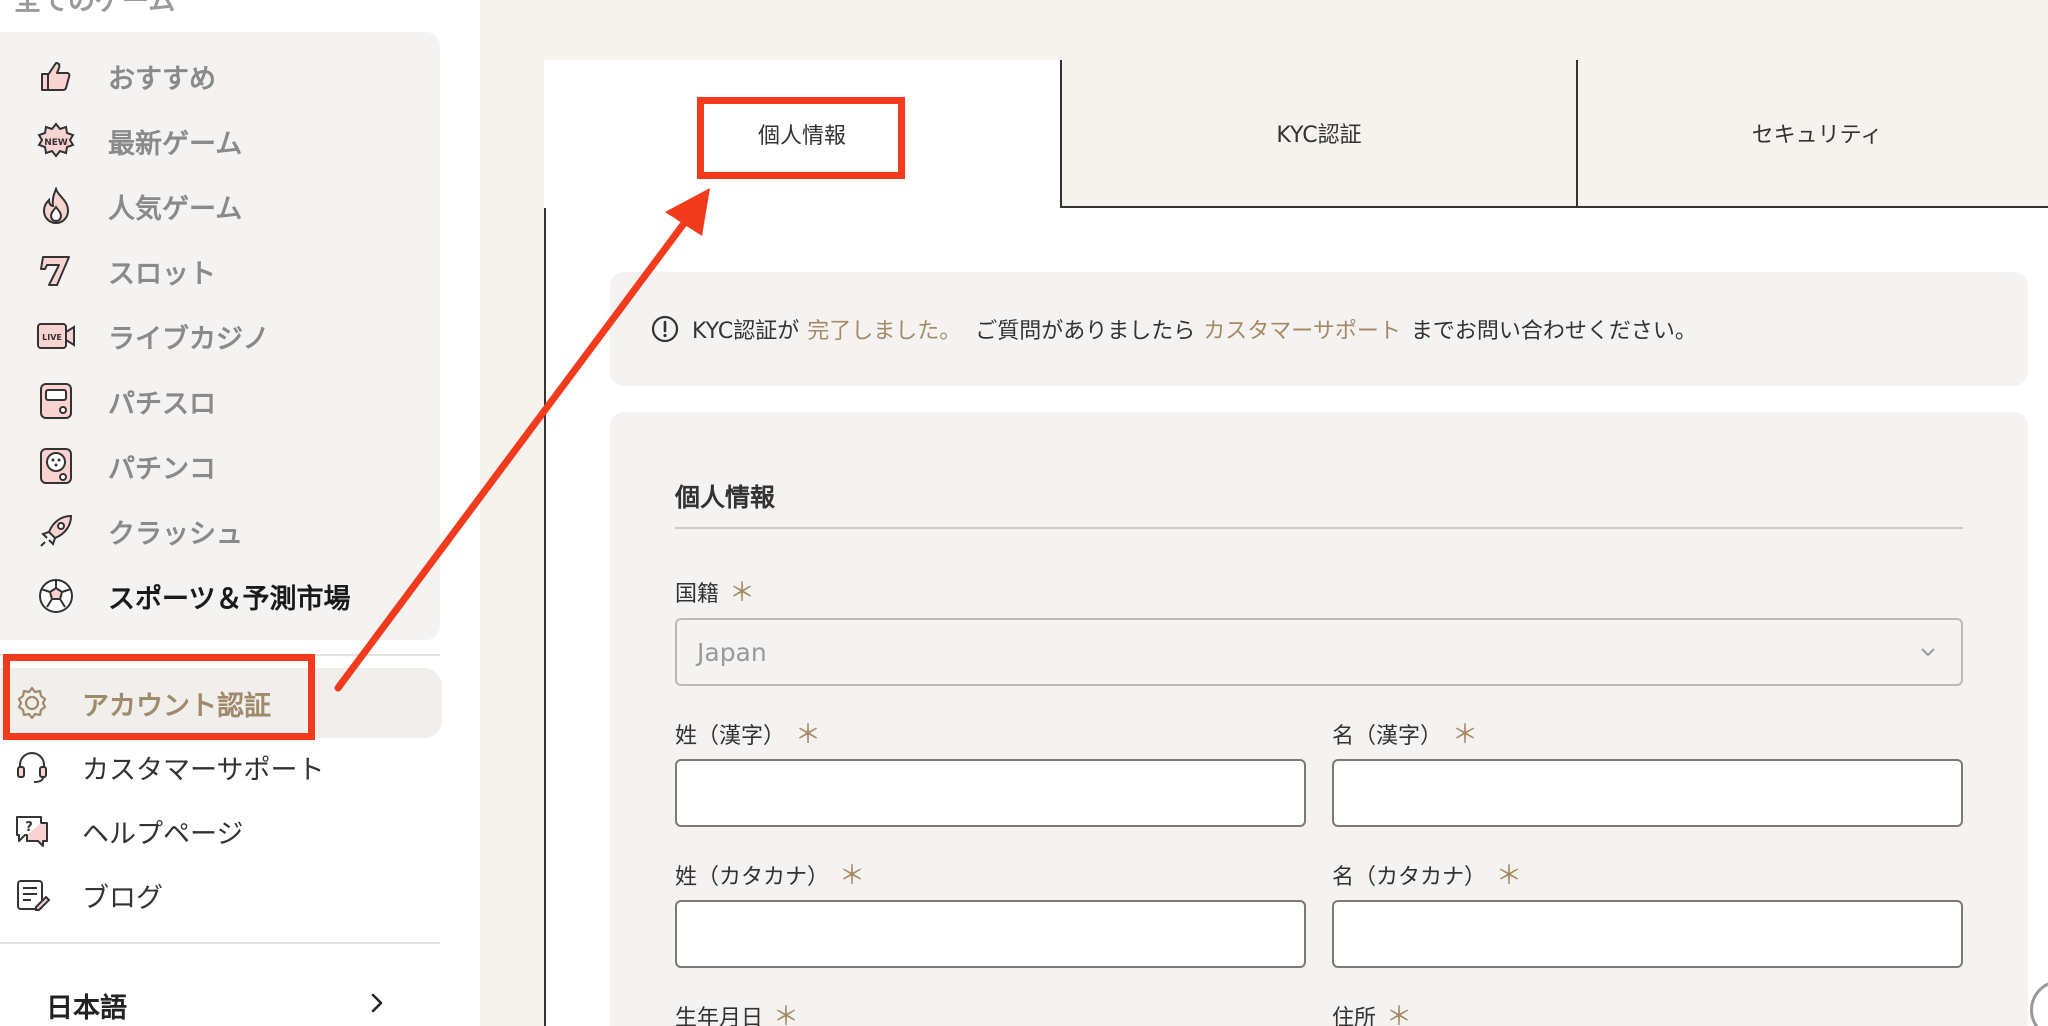  I want to click on first-name-kana-label: 名（カタカナ） ＊, so click(1427, 873).